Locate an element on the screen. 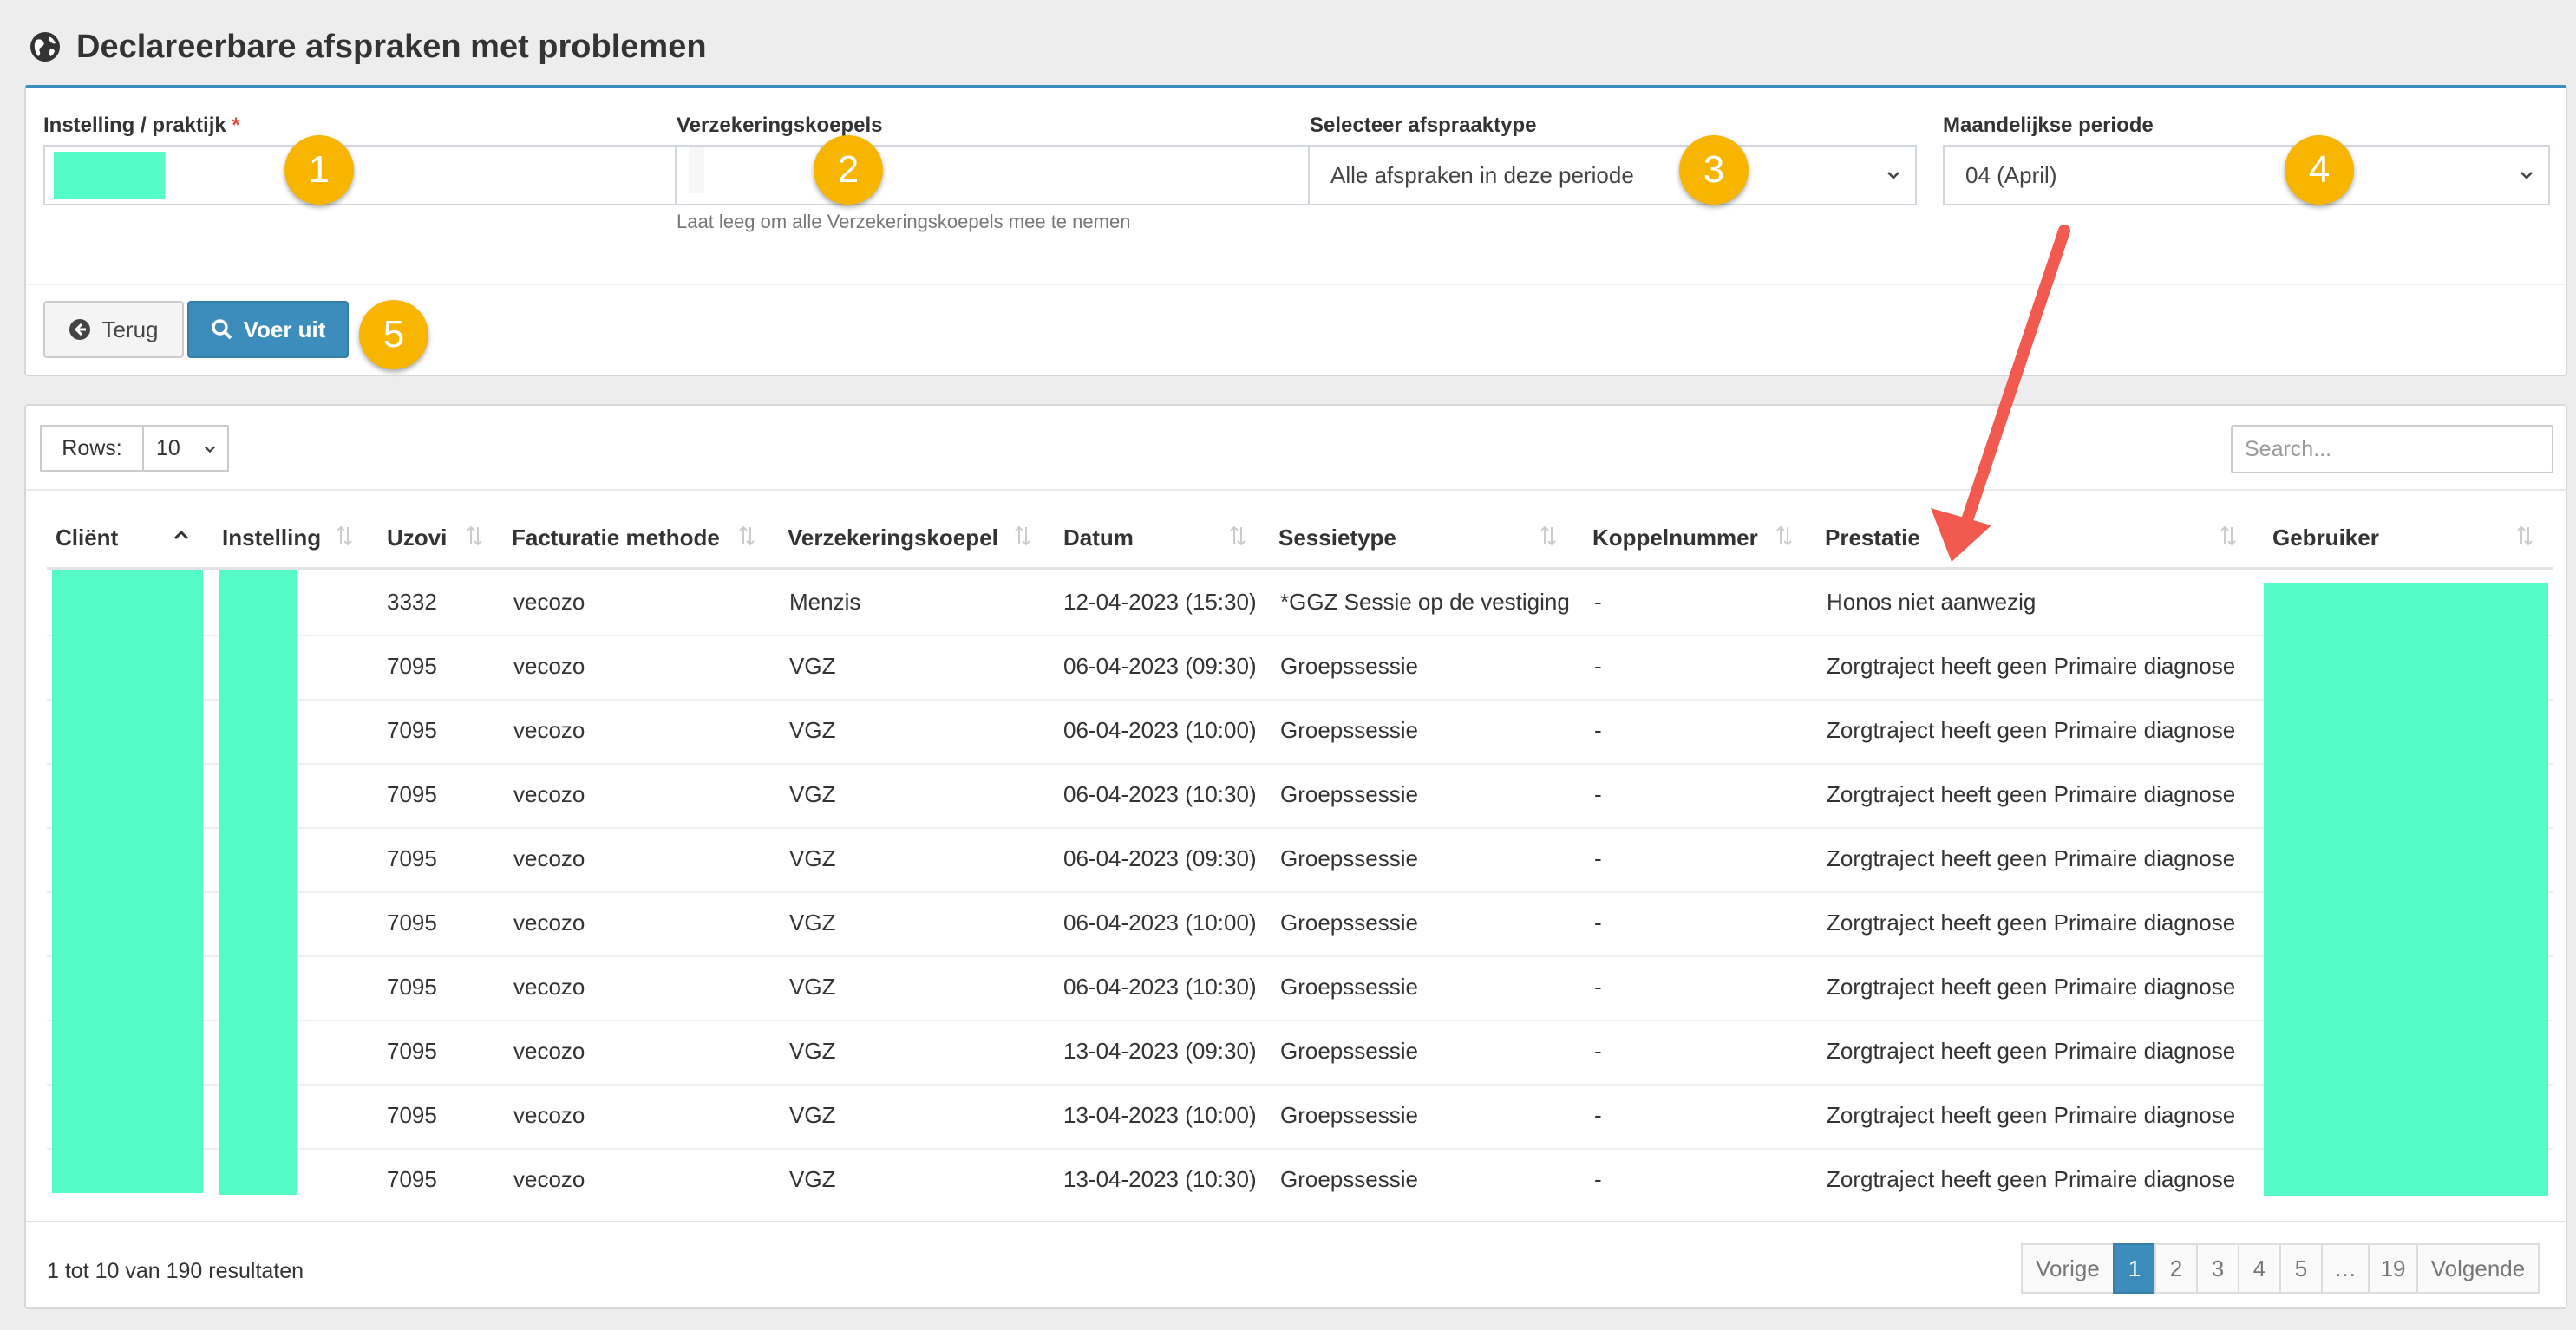  redacted-instelling-column is located at coordinates (258, 882).